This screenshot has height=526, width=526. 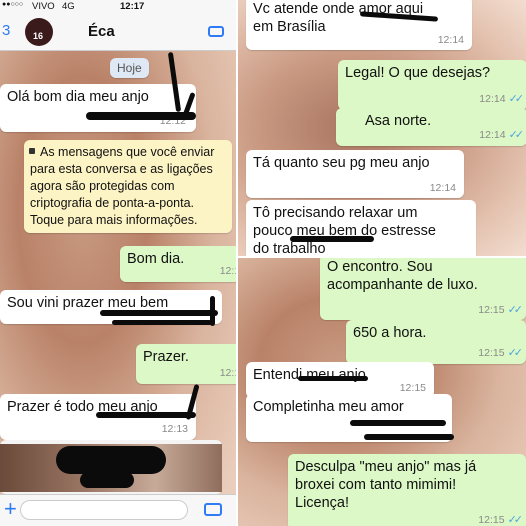 What do you see at coordinates (78, 97) in the screenshot?
I see `message-text: Olá bom dia meu anjo` at bounding box center [78, 97].